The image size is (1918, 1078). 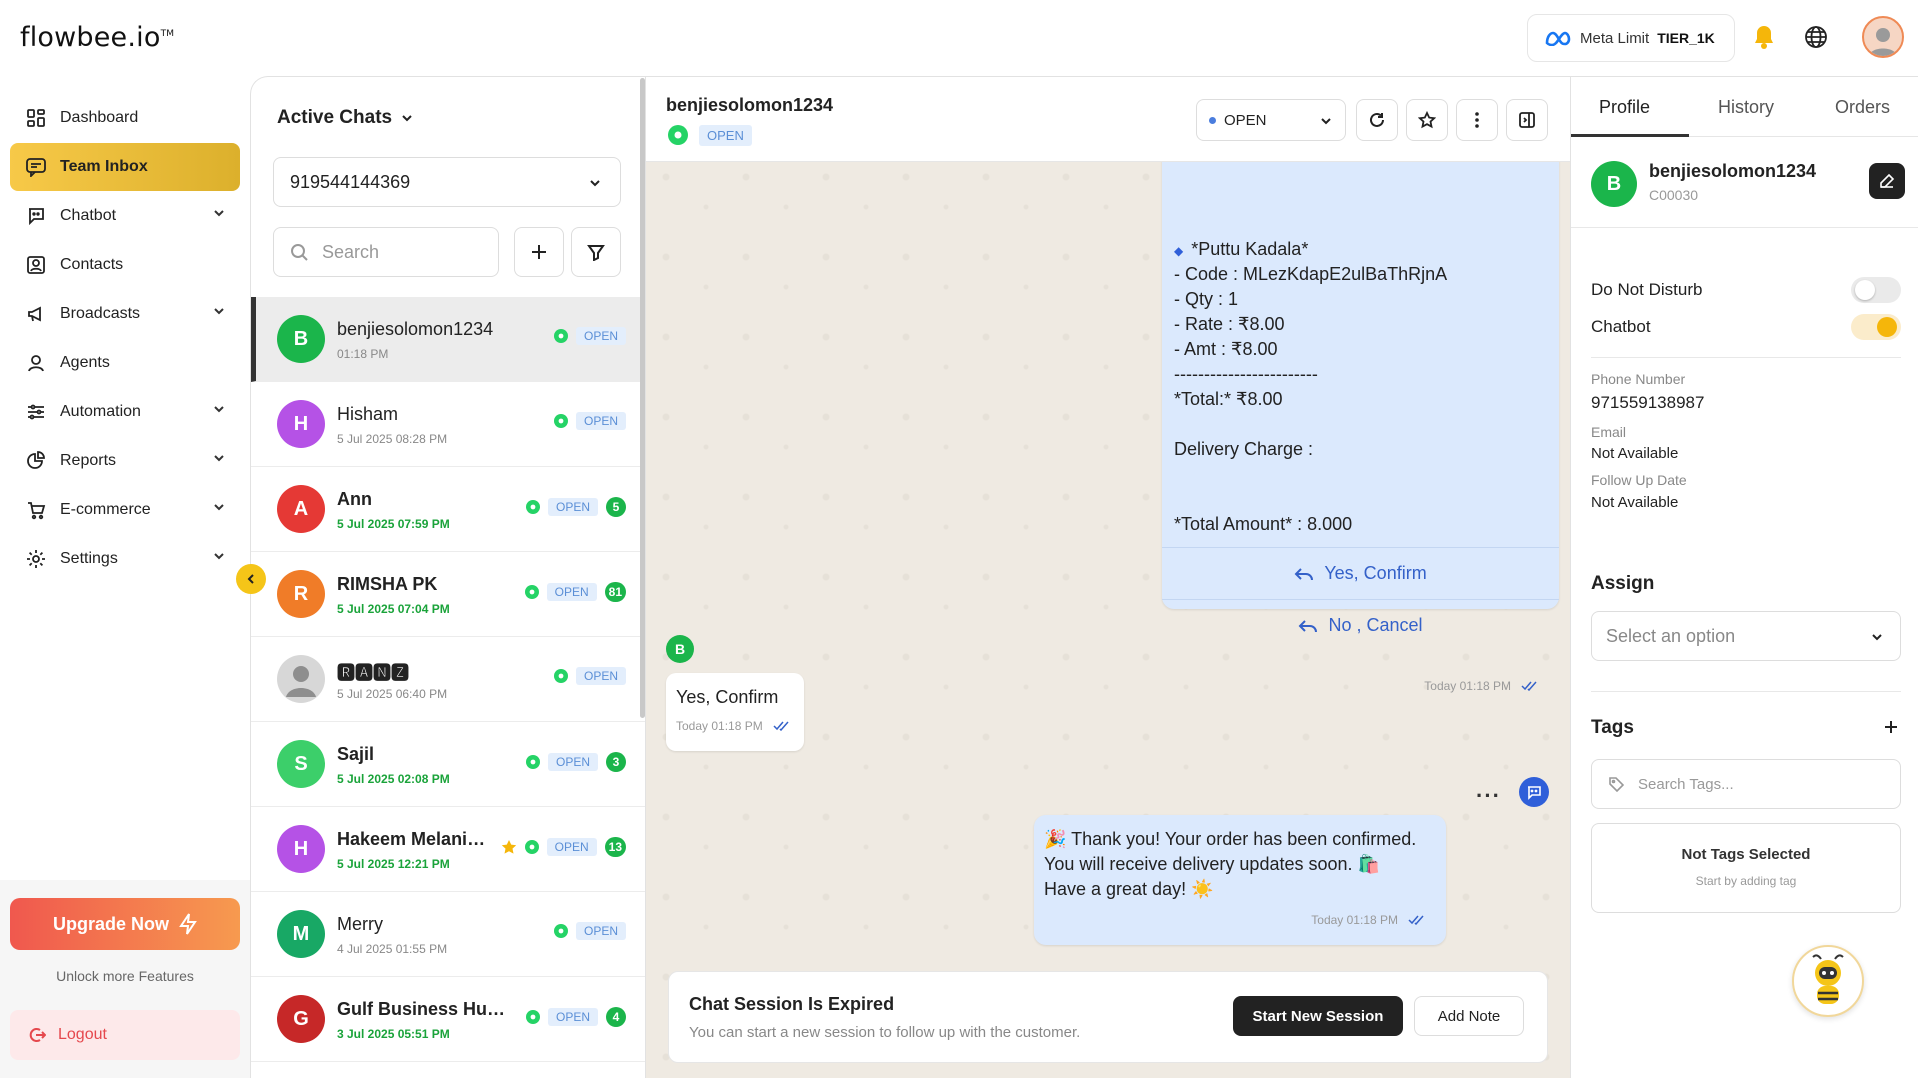 I want to click on sidebar-item-reports: Reports, so click(x=125, y=461).